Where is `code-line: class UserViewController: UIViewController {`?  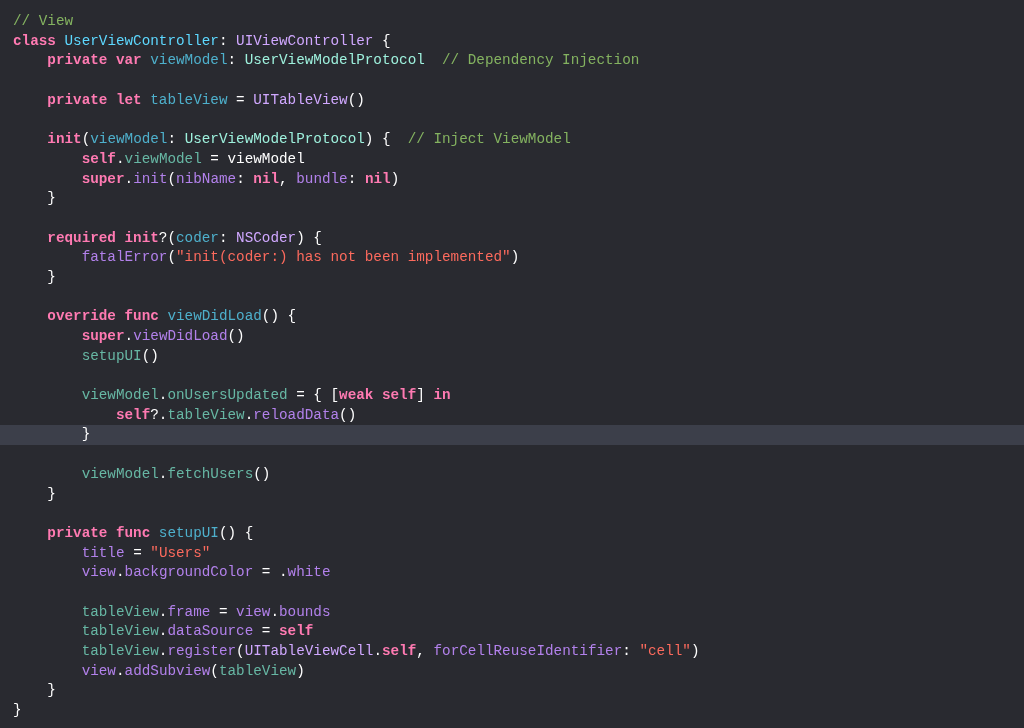
code-line: class UserViewController: UIViewController { is located at coordinates (202, 41).